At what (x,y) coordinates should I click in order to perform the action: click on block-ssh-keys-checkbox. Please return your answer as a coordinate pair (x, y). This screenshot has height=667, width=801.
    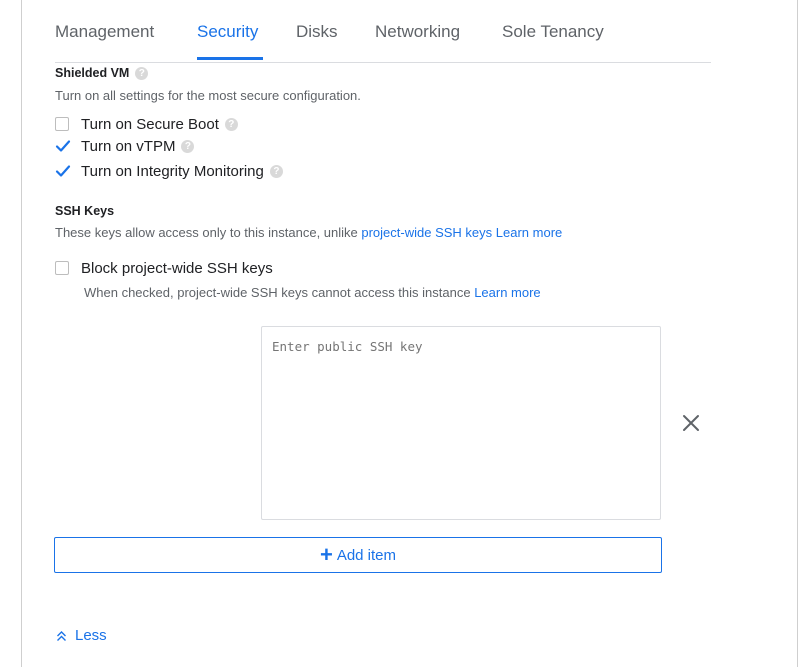
    Looking at the image, I should click on (62, 268).